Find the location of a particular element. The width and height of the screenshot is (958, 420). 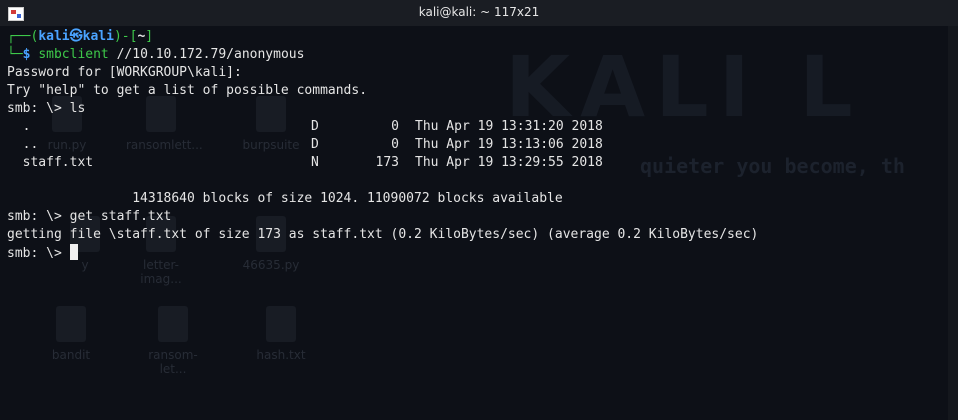

desktop-icon-bandit: bandit is located at coordinates (71, 334).